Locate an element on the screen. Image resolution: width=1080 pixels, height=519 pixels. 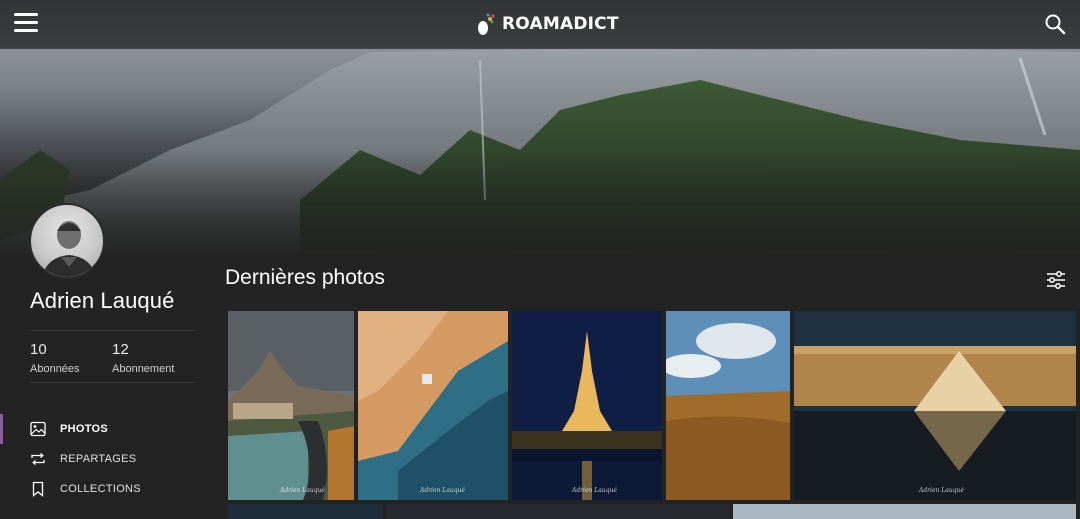
nav-label: COLLECTIONS is located at coordinates (100, 489).